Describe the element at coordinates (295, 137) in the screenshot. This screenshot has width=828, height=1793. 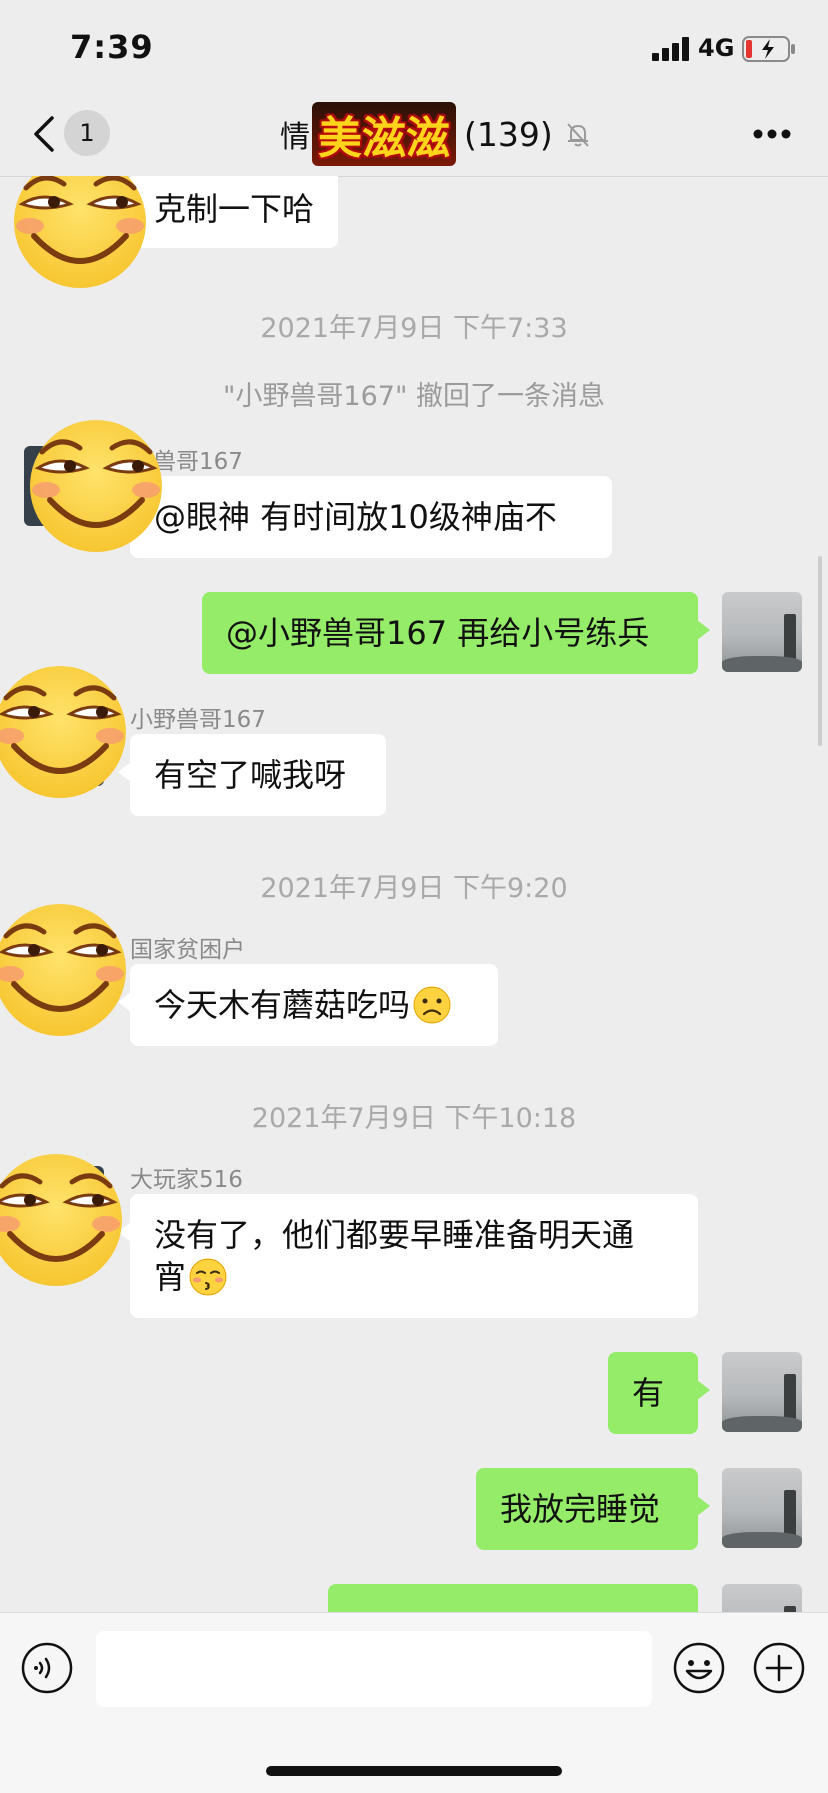
I see `chat-title-prefix: 情` at that location.